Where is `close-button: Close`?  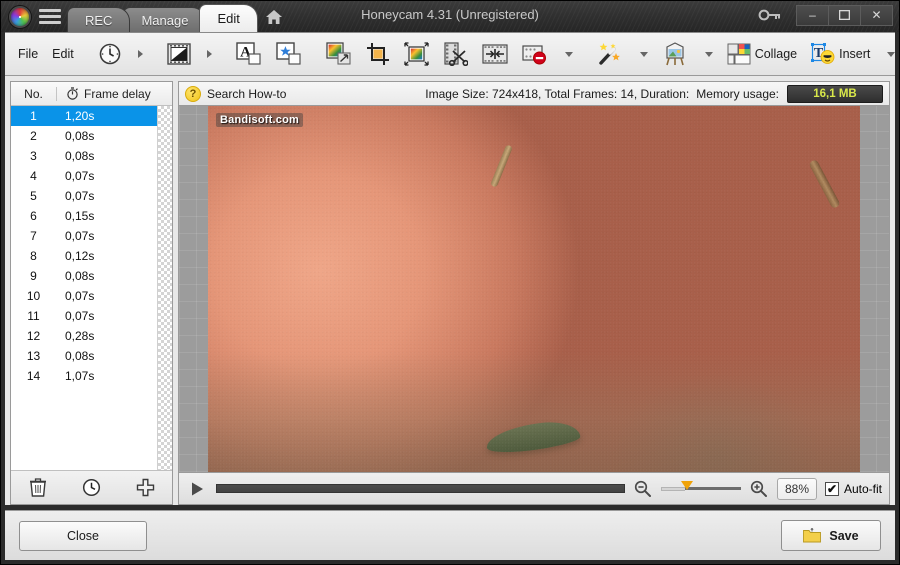 close-button: Close is located at coordinates (83, 535).